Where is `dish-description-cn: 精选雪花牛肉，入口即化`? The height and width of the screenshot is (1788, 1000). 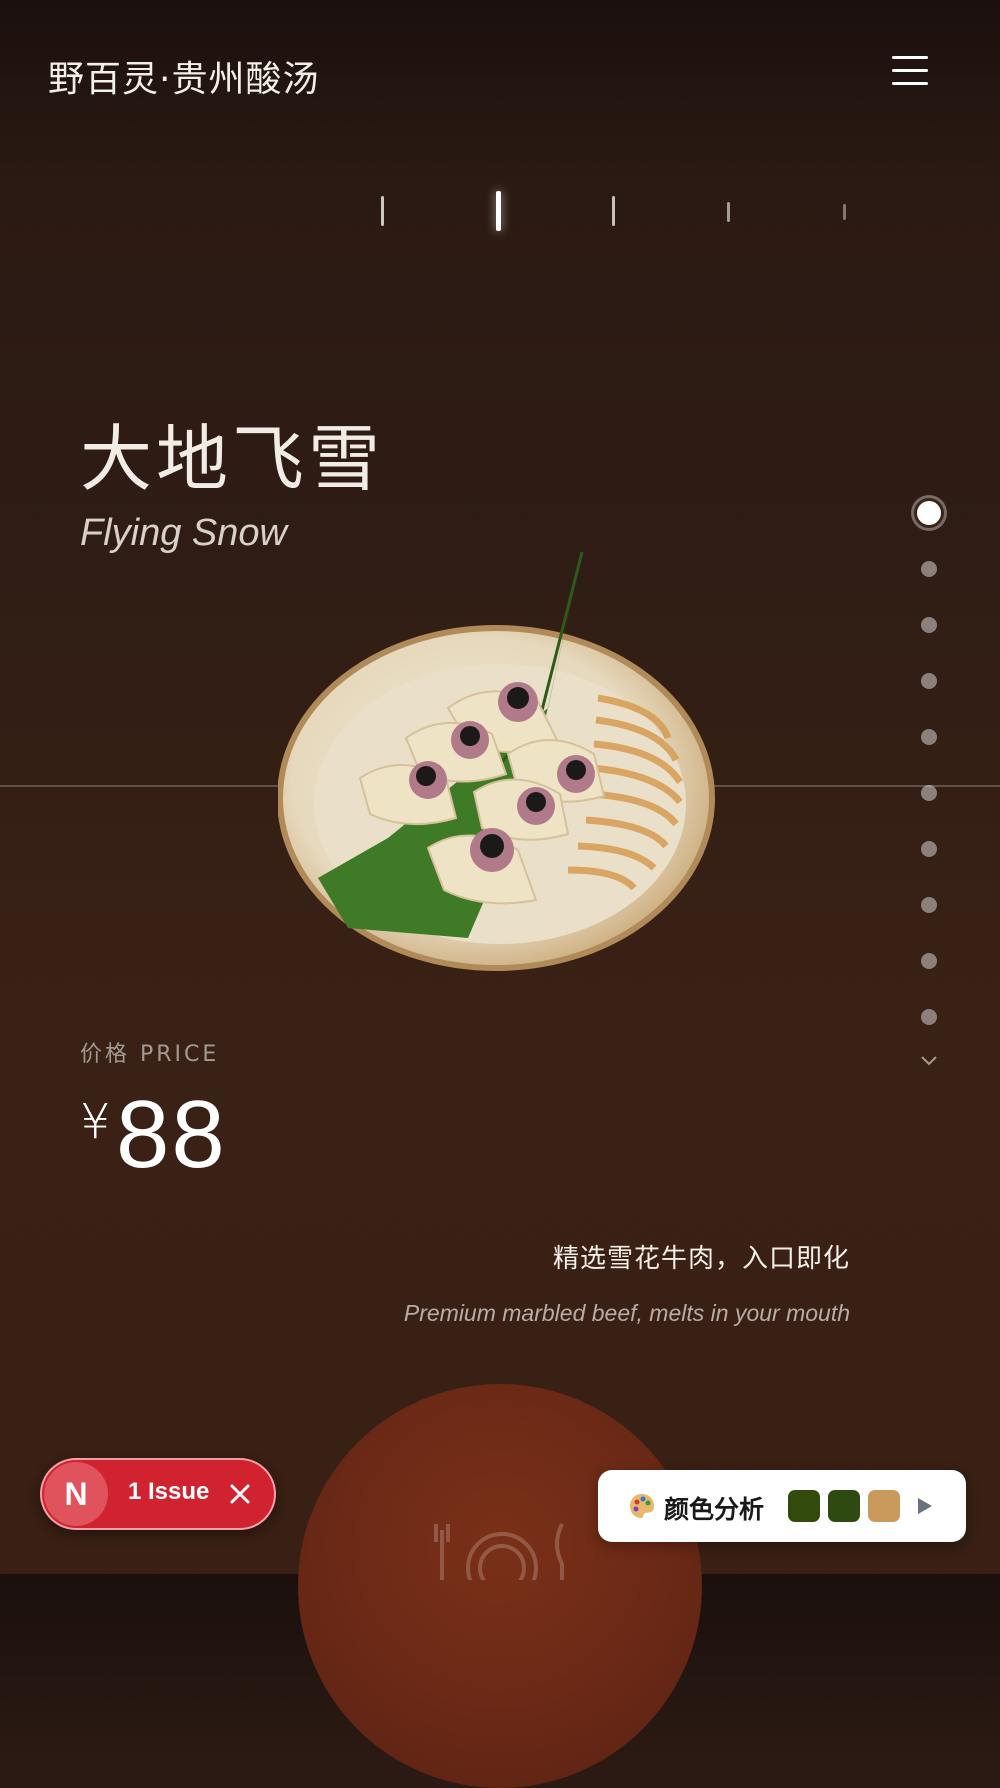 dish-description-cn: 精选雪花牛肉，入口即化 is located at coordinates (701, 1259).